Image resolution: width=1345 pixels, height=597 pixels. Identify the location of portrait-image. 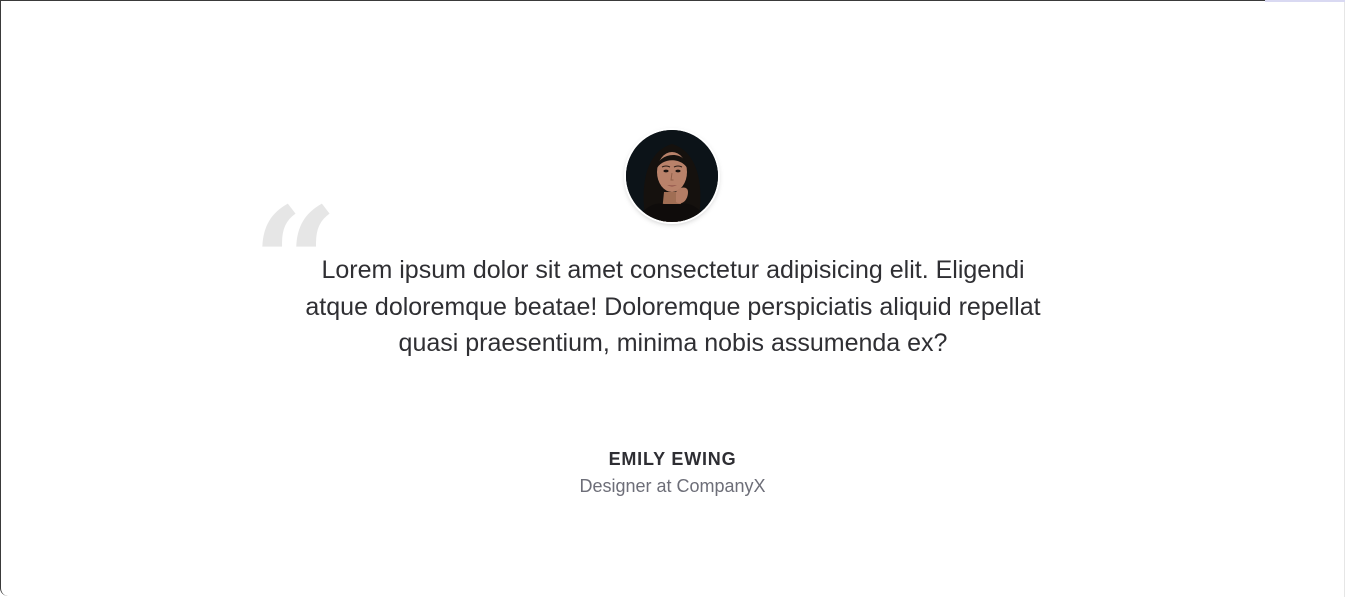
(672, 176).